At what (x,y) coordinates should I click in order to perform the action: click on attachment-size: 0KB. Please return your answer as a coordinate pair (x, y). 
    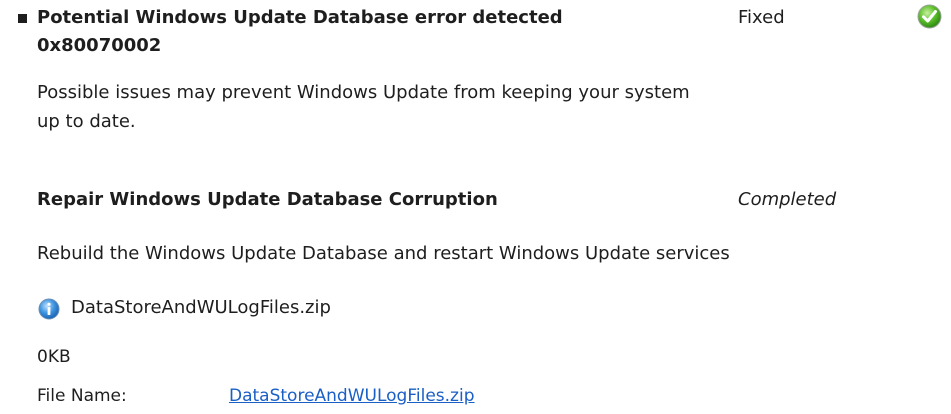
    Looking at the image, I should click on (54, 357).